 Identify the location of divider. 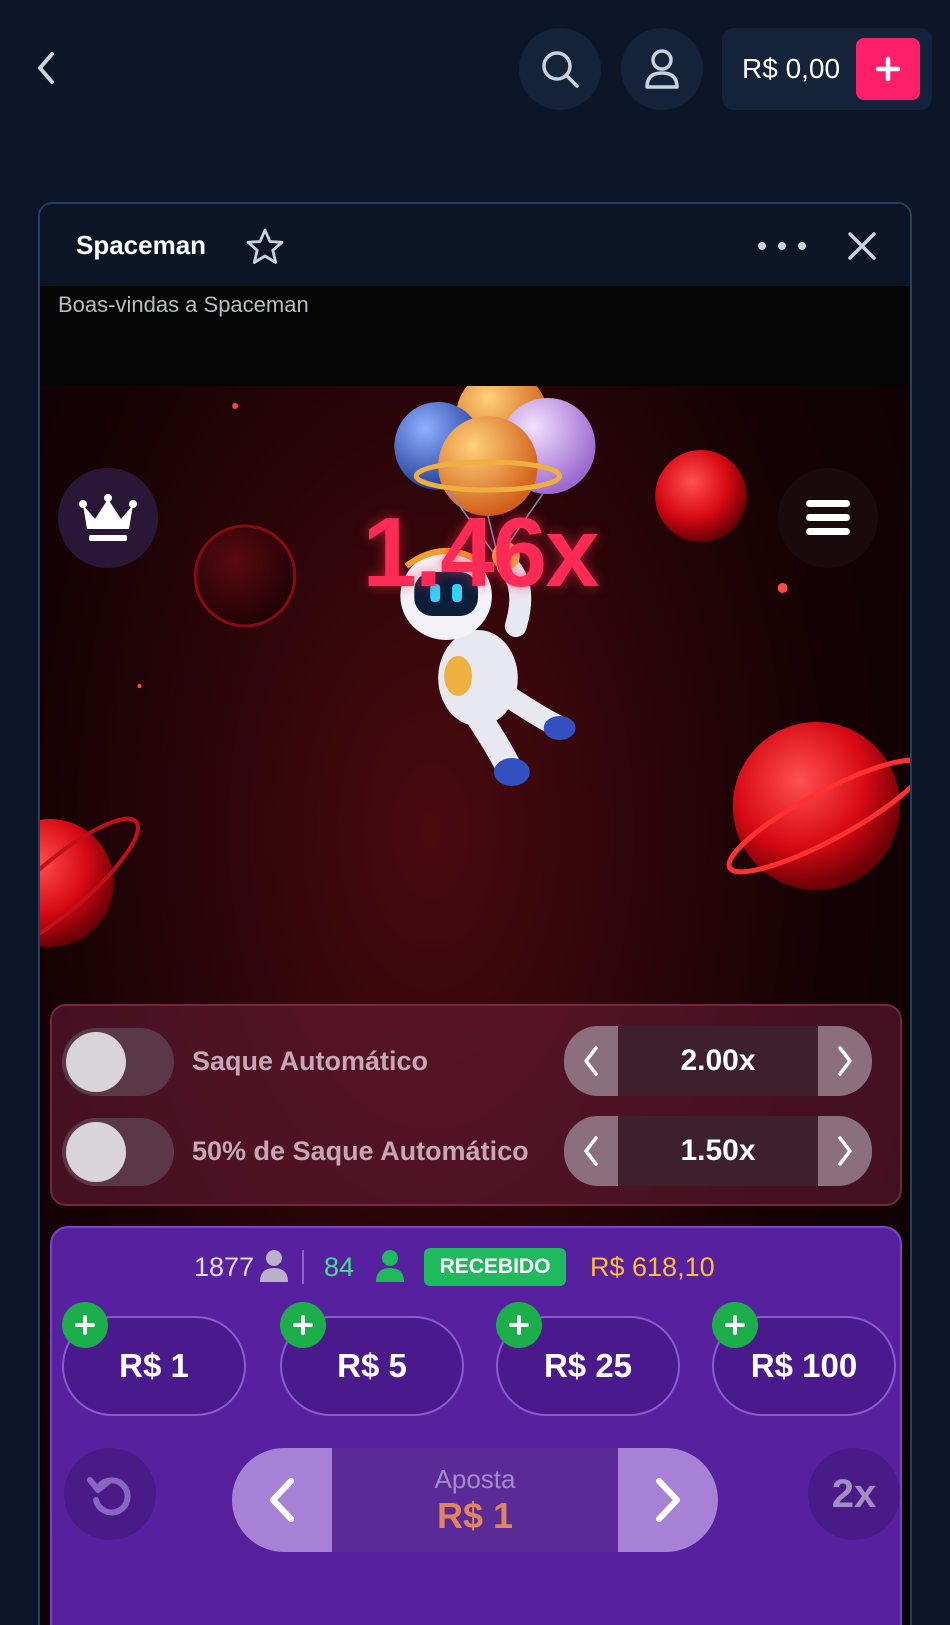
(303, 1267).